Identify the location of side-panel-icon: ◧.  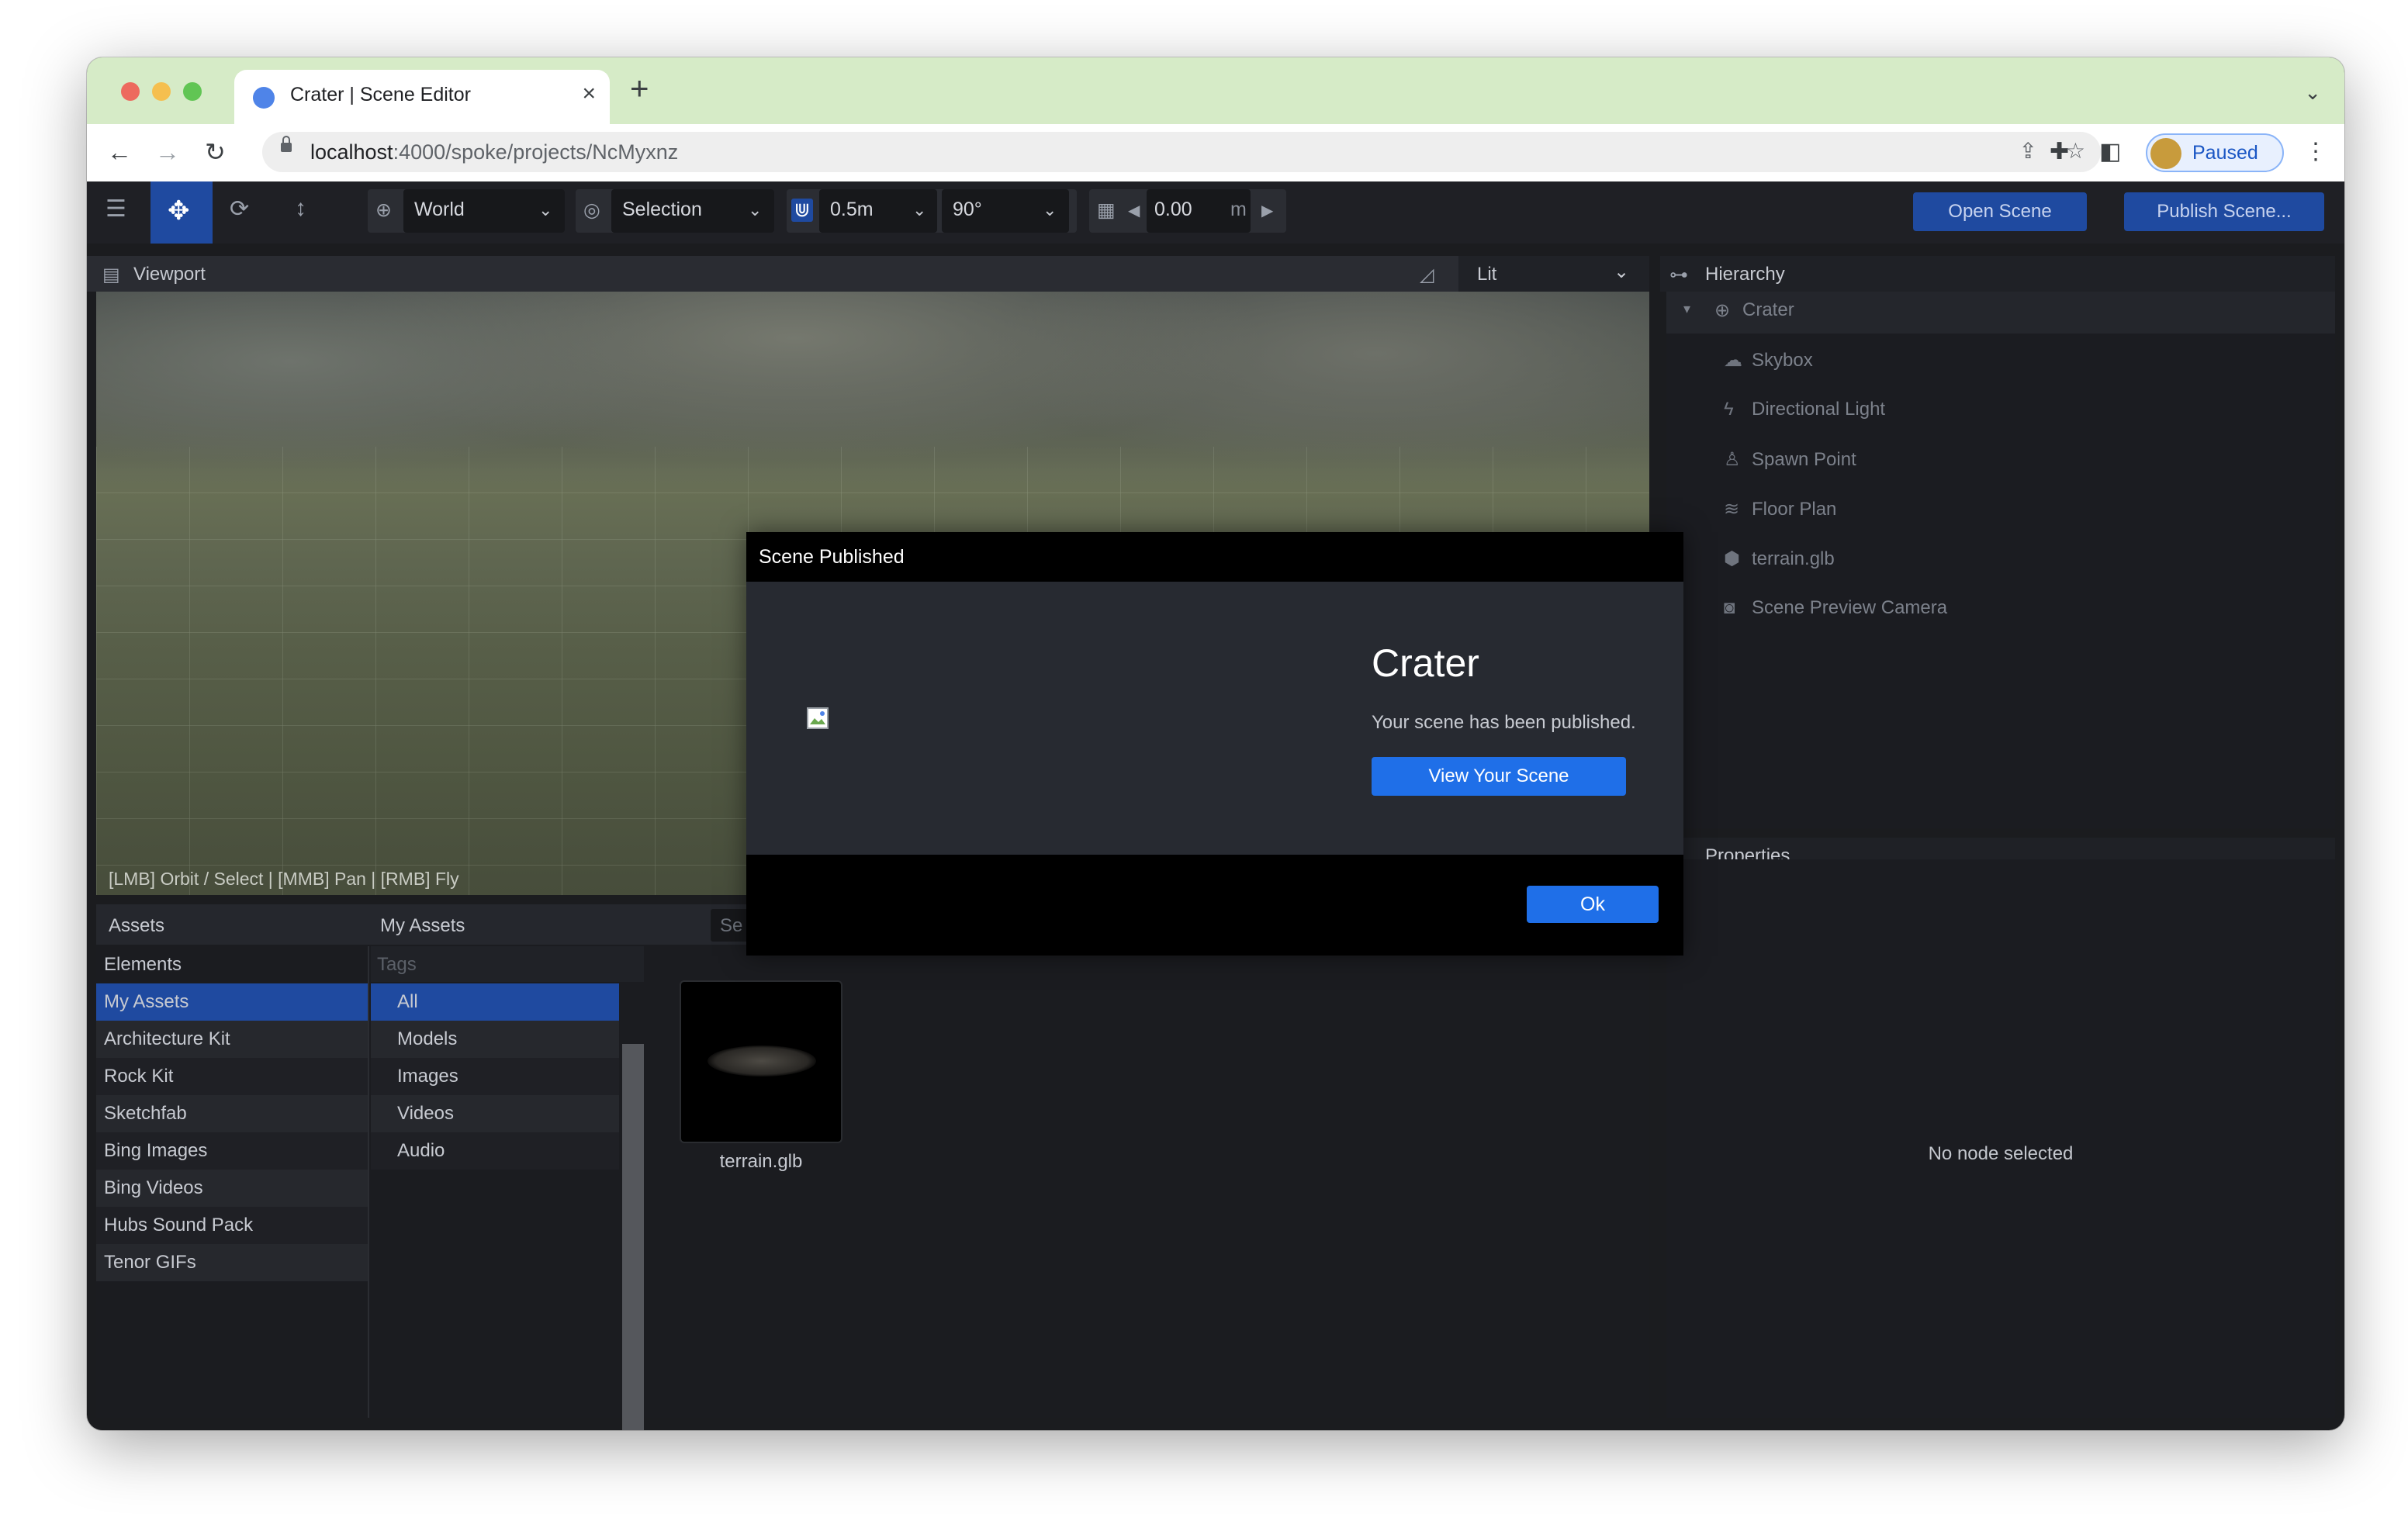
(2110, 151).